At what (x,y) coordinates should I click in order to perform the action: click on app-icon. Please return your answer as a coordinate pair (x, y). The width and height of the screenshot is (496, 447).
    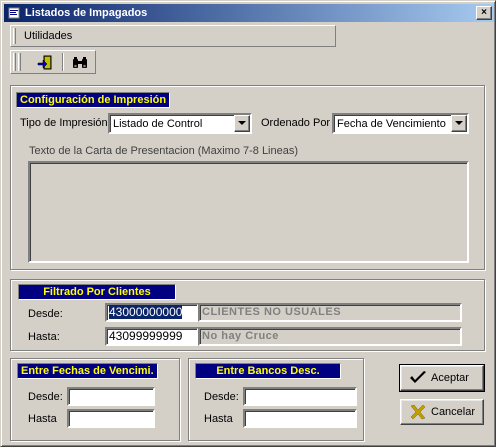
    Looking at the image, I should click on (14, 13).